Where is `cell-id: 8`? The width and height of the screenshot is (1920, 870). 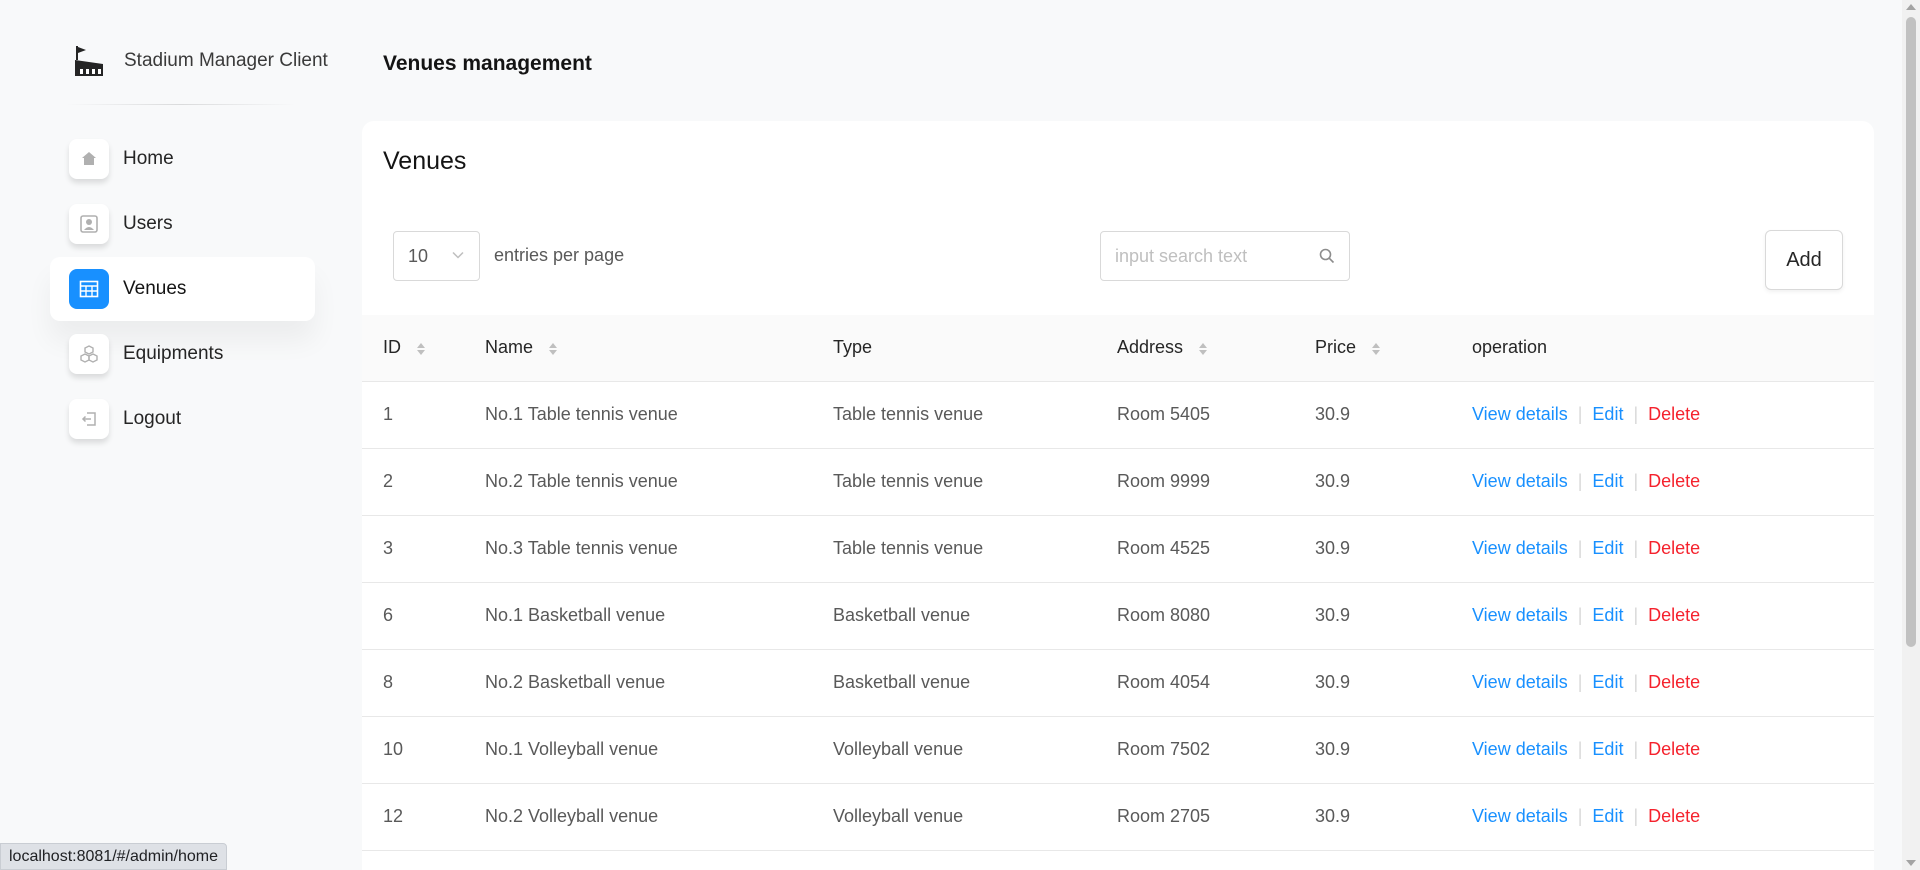 cell-id: 8 is located at coordinates (423, 683).